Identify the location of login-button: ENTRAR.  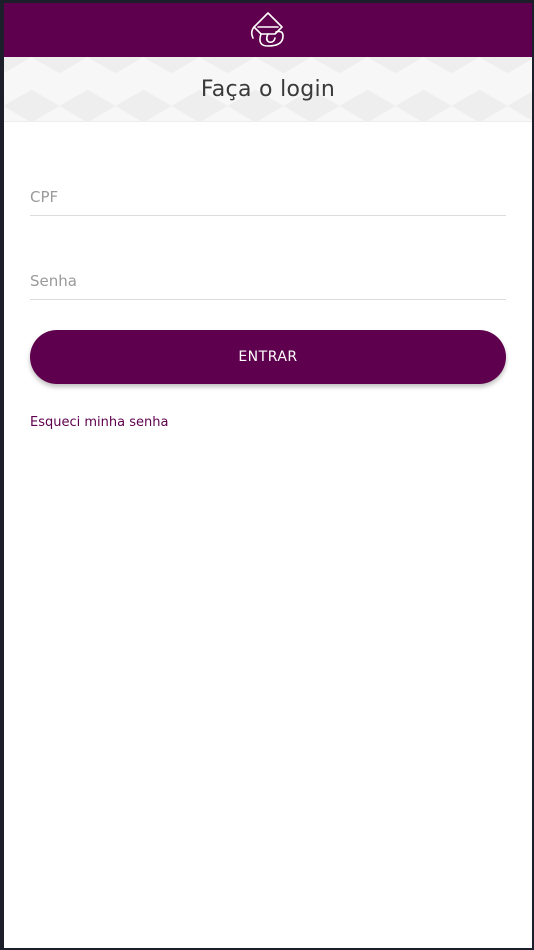
(268, 357).